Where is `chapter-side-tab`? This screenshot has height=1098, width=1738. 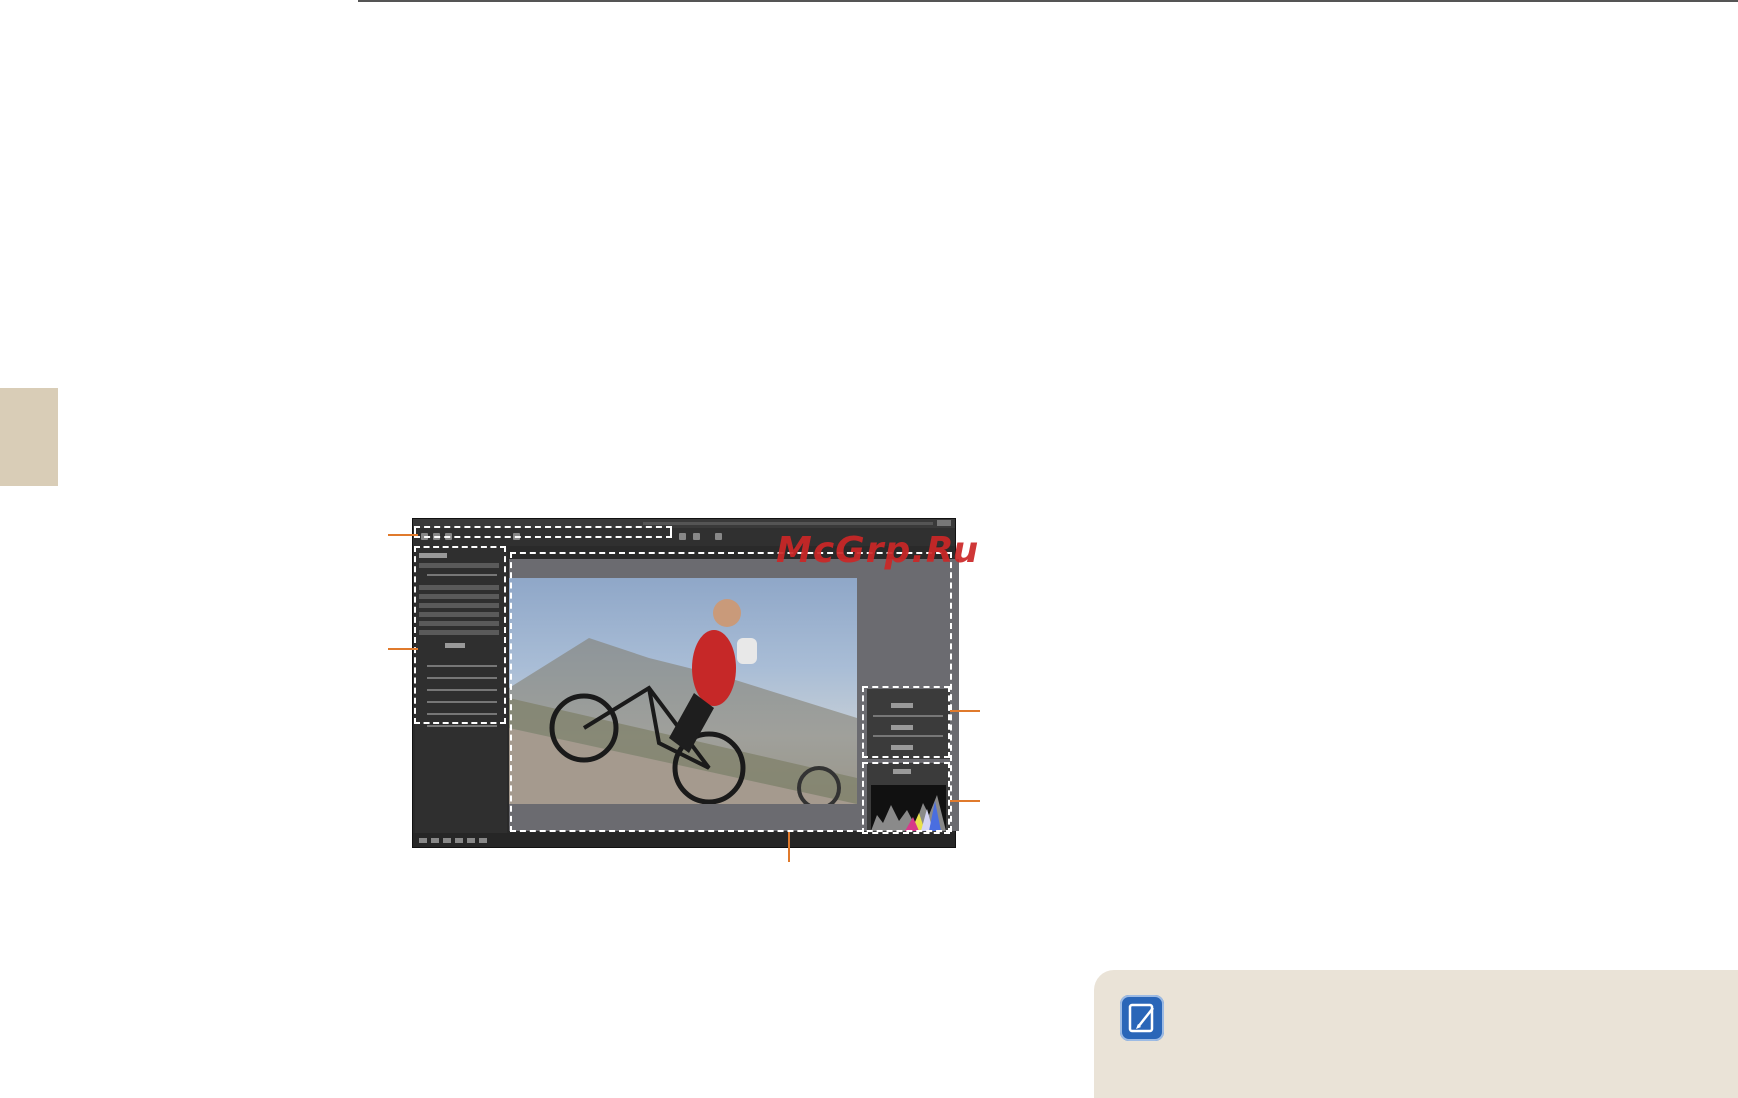
chapter-side-tab is located at coordinates (29, 437).